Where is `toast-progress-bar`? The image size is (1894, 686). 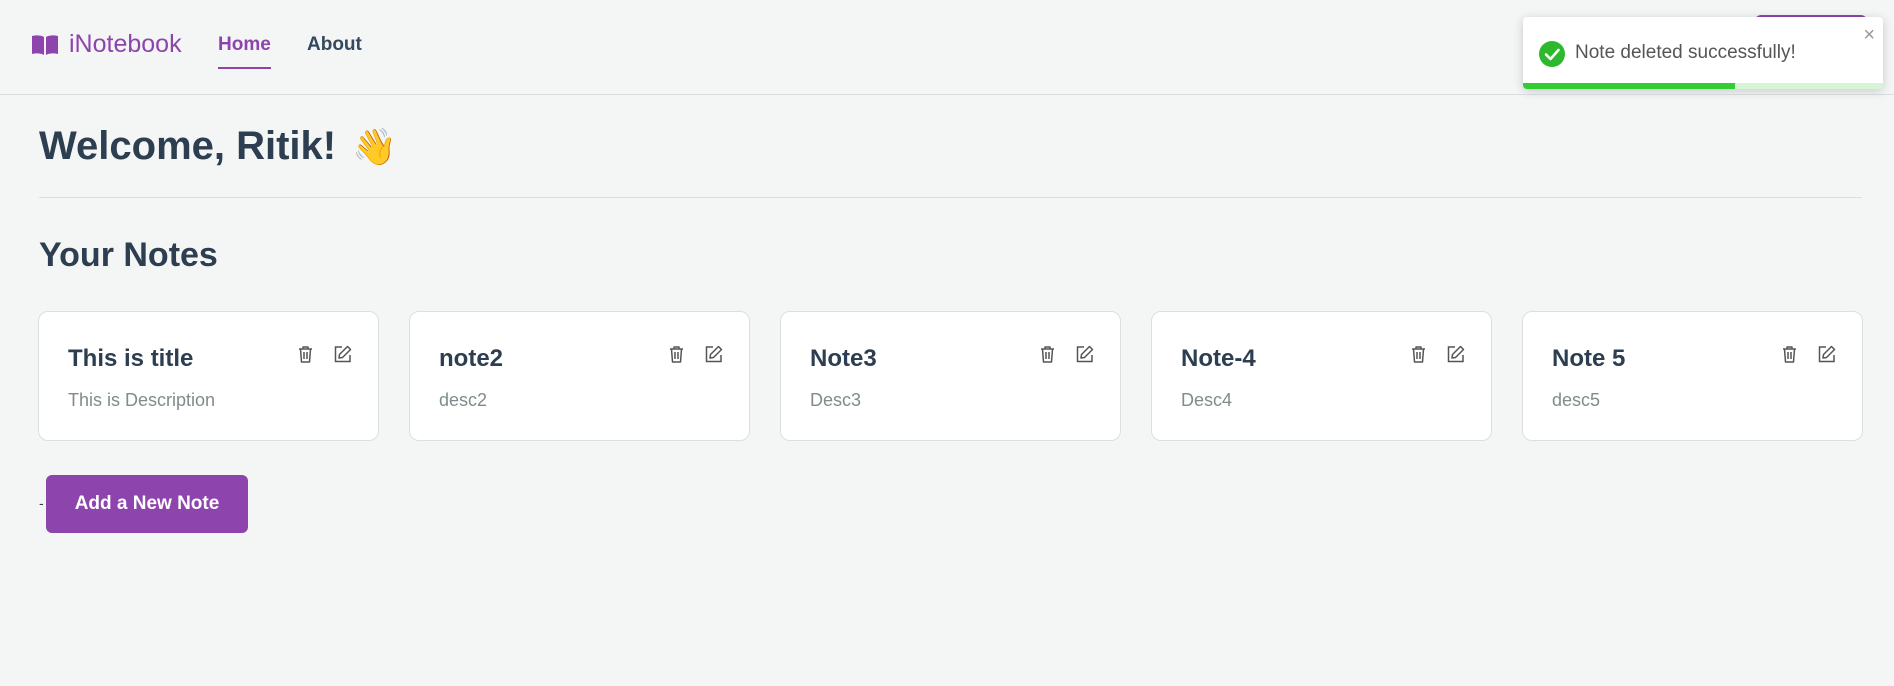 toast-progress-bar is located at coordinates (1703, 86).